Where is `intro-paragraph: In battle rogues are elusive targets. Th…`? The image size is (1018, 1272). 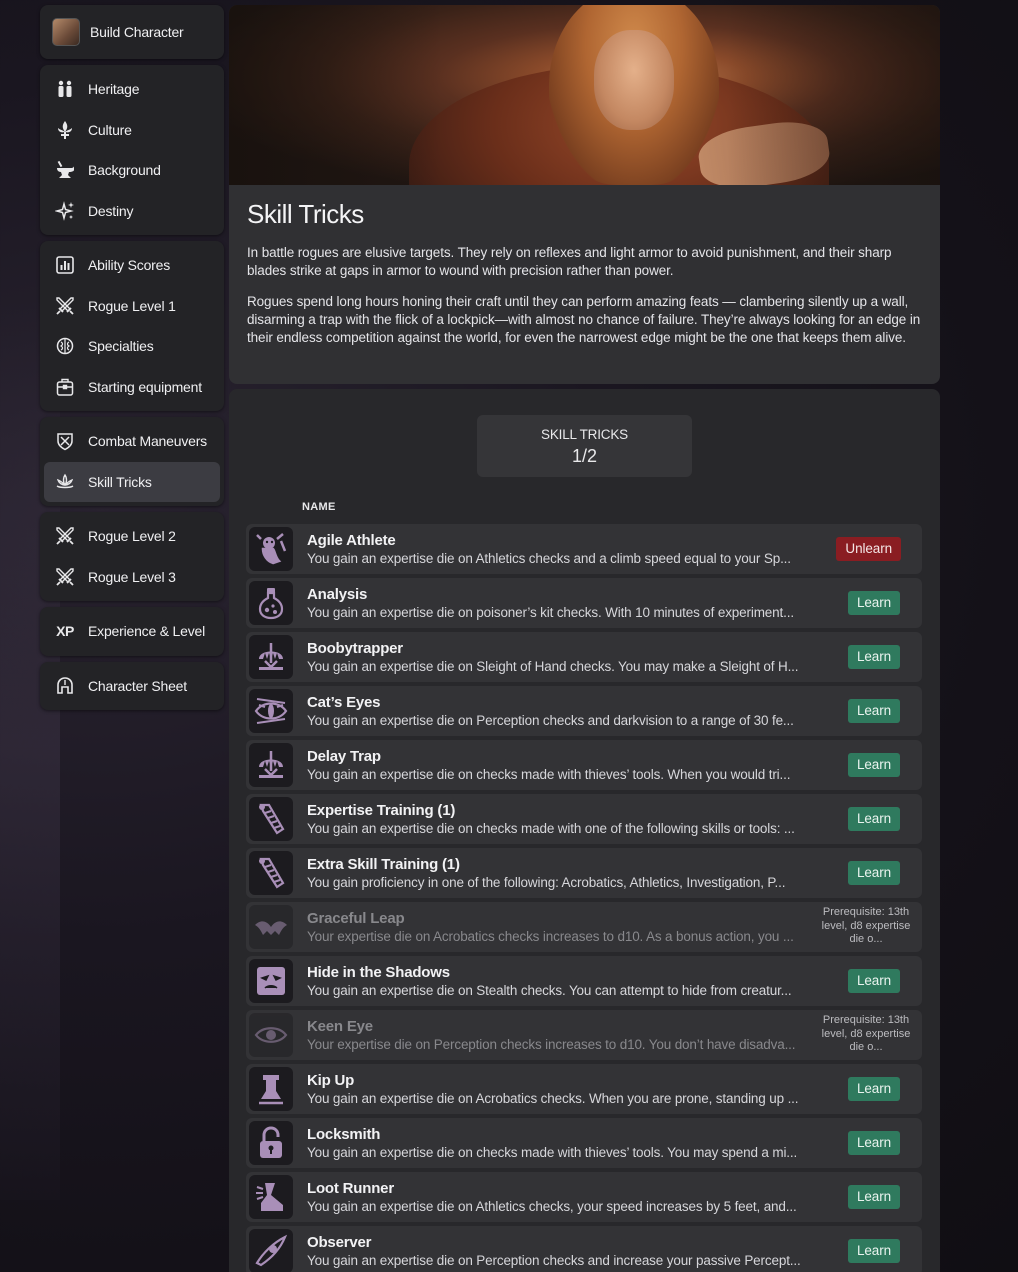
intro-paragraph: In battle rogues are elusive targets. Th… is located at coordinates (569, 261).